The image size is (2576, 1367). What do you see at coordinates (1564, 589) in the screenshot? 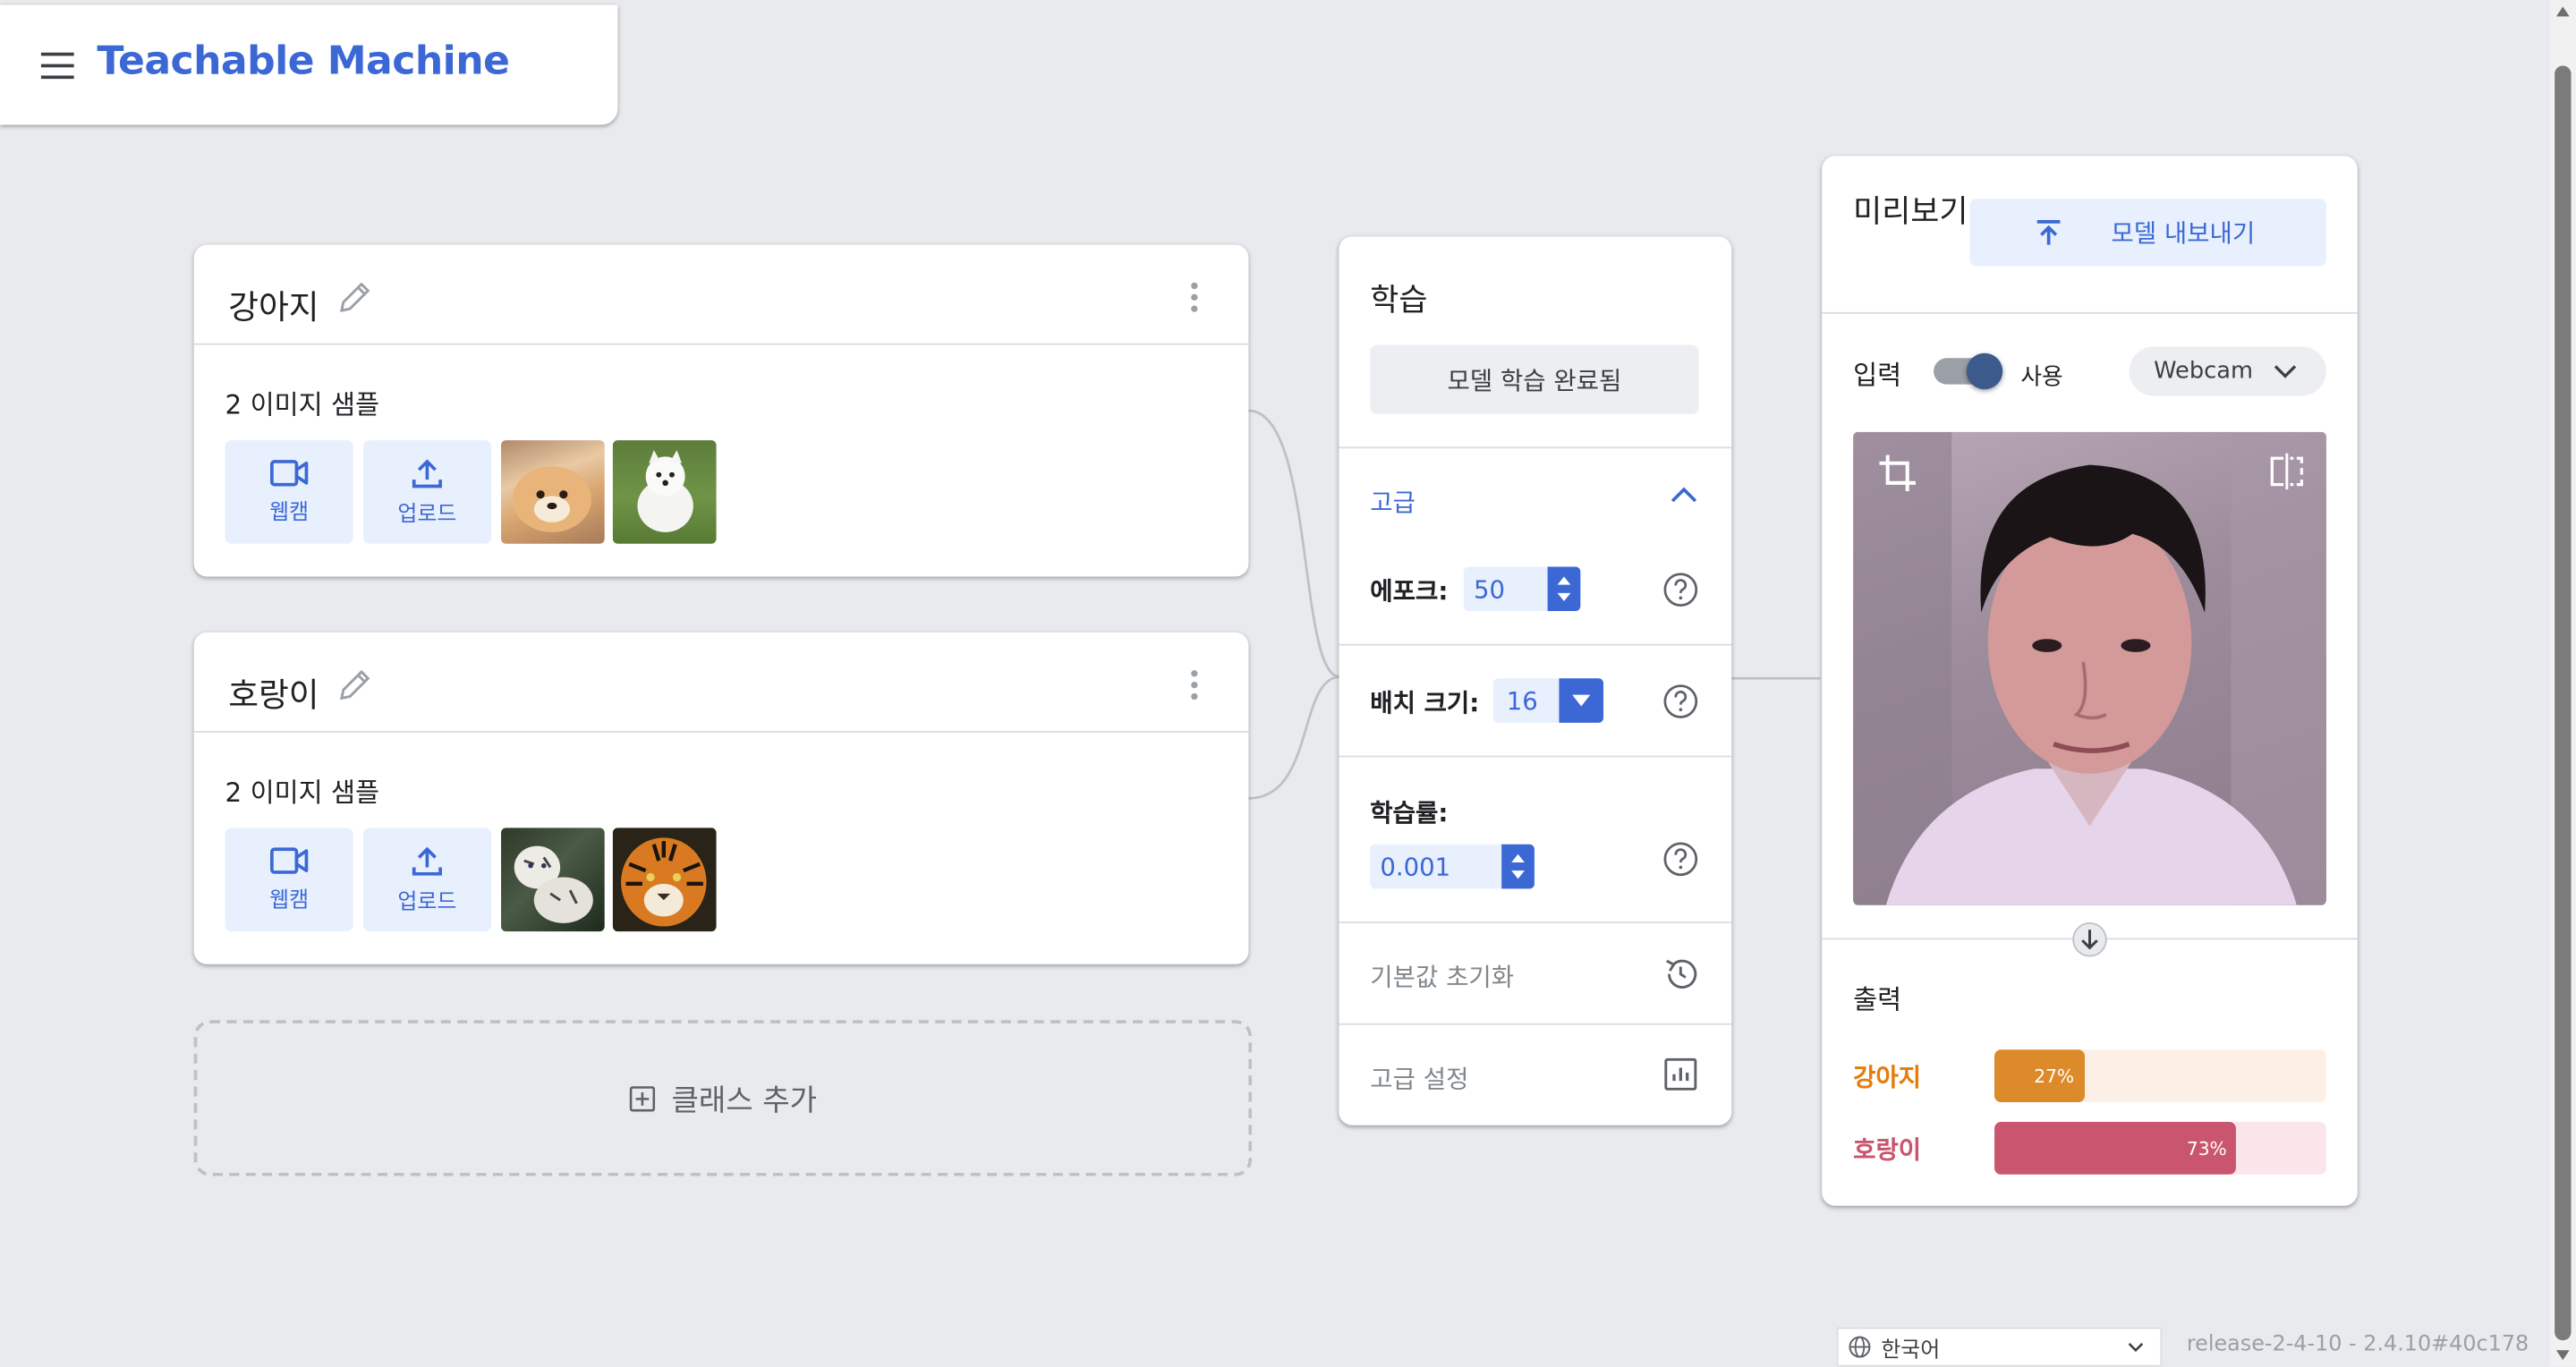
I see `epochs-stepper` at bounding box center [1564, 589].